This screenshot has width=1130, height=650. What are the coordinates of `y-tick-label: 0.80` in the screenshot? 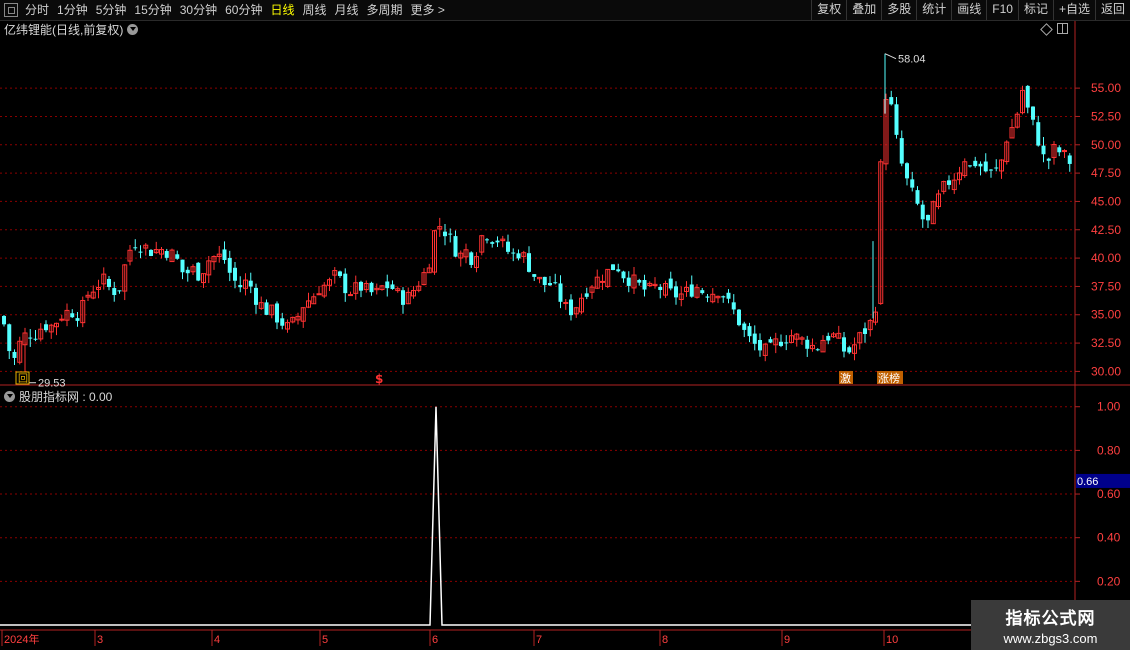 It's located at (1109, 450).